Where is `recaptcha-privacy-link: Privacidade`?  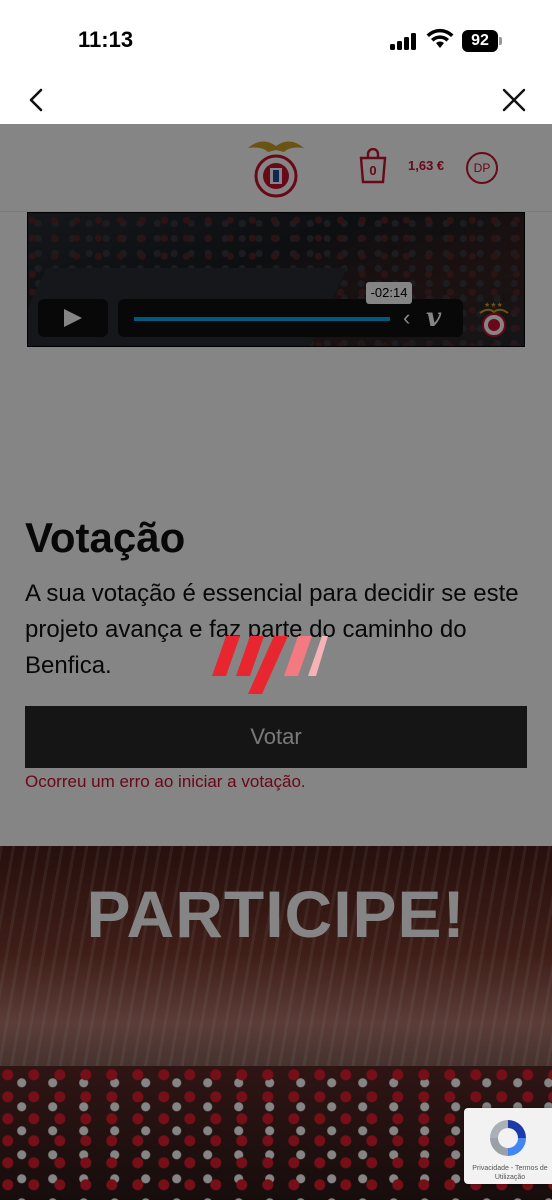
recaptcha-privacy-link: Privacidade is located at coordinates (490, 1168).